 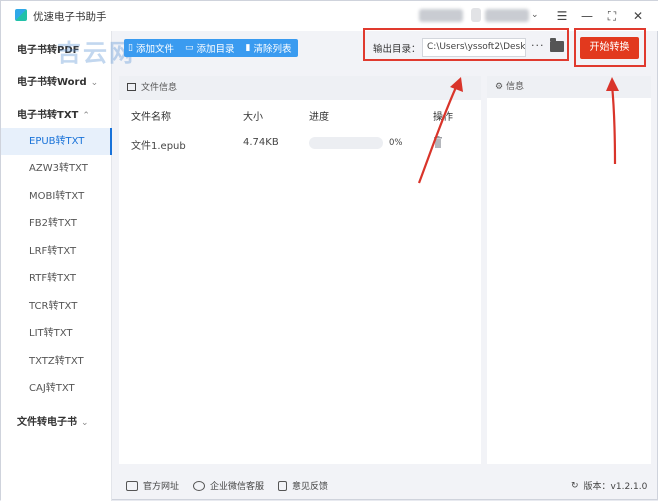 What do you see at coordinates (507, 15) in the screenshot?
I see `blurred-user-name` at bounding box center [507, 15].